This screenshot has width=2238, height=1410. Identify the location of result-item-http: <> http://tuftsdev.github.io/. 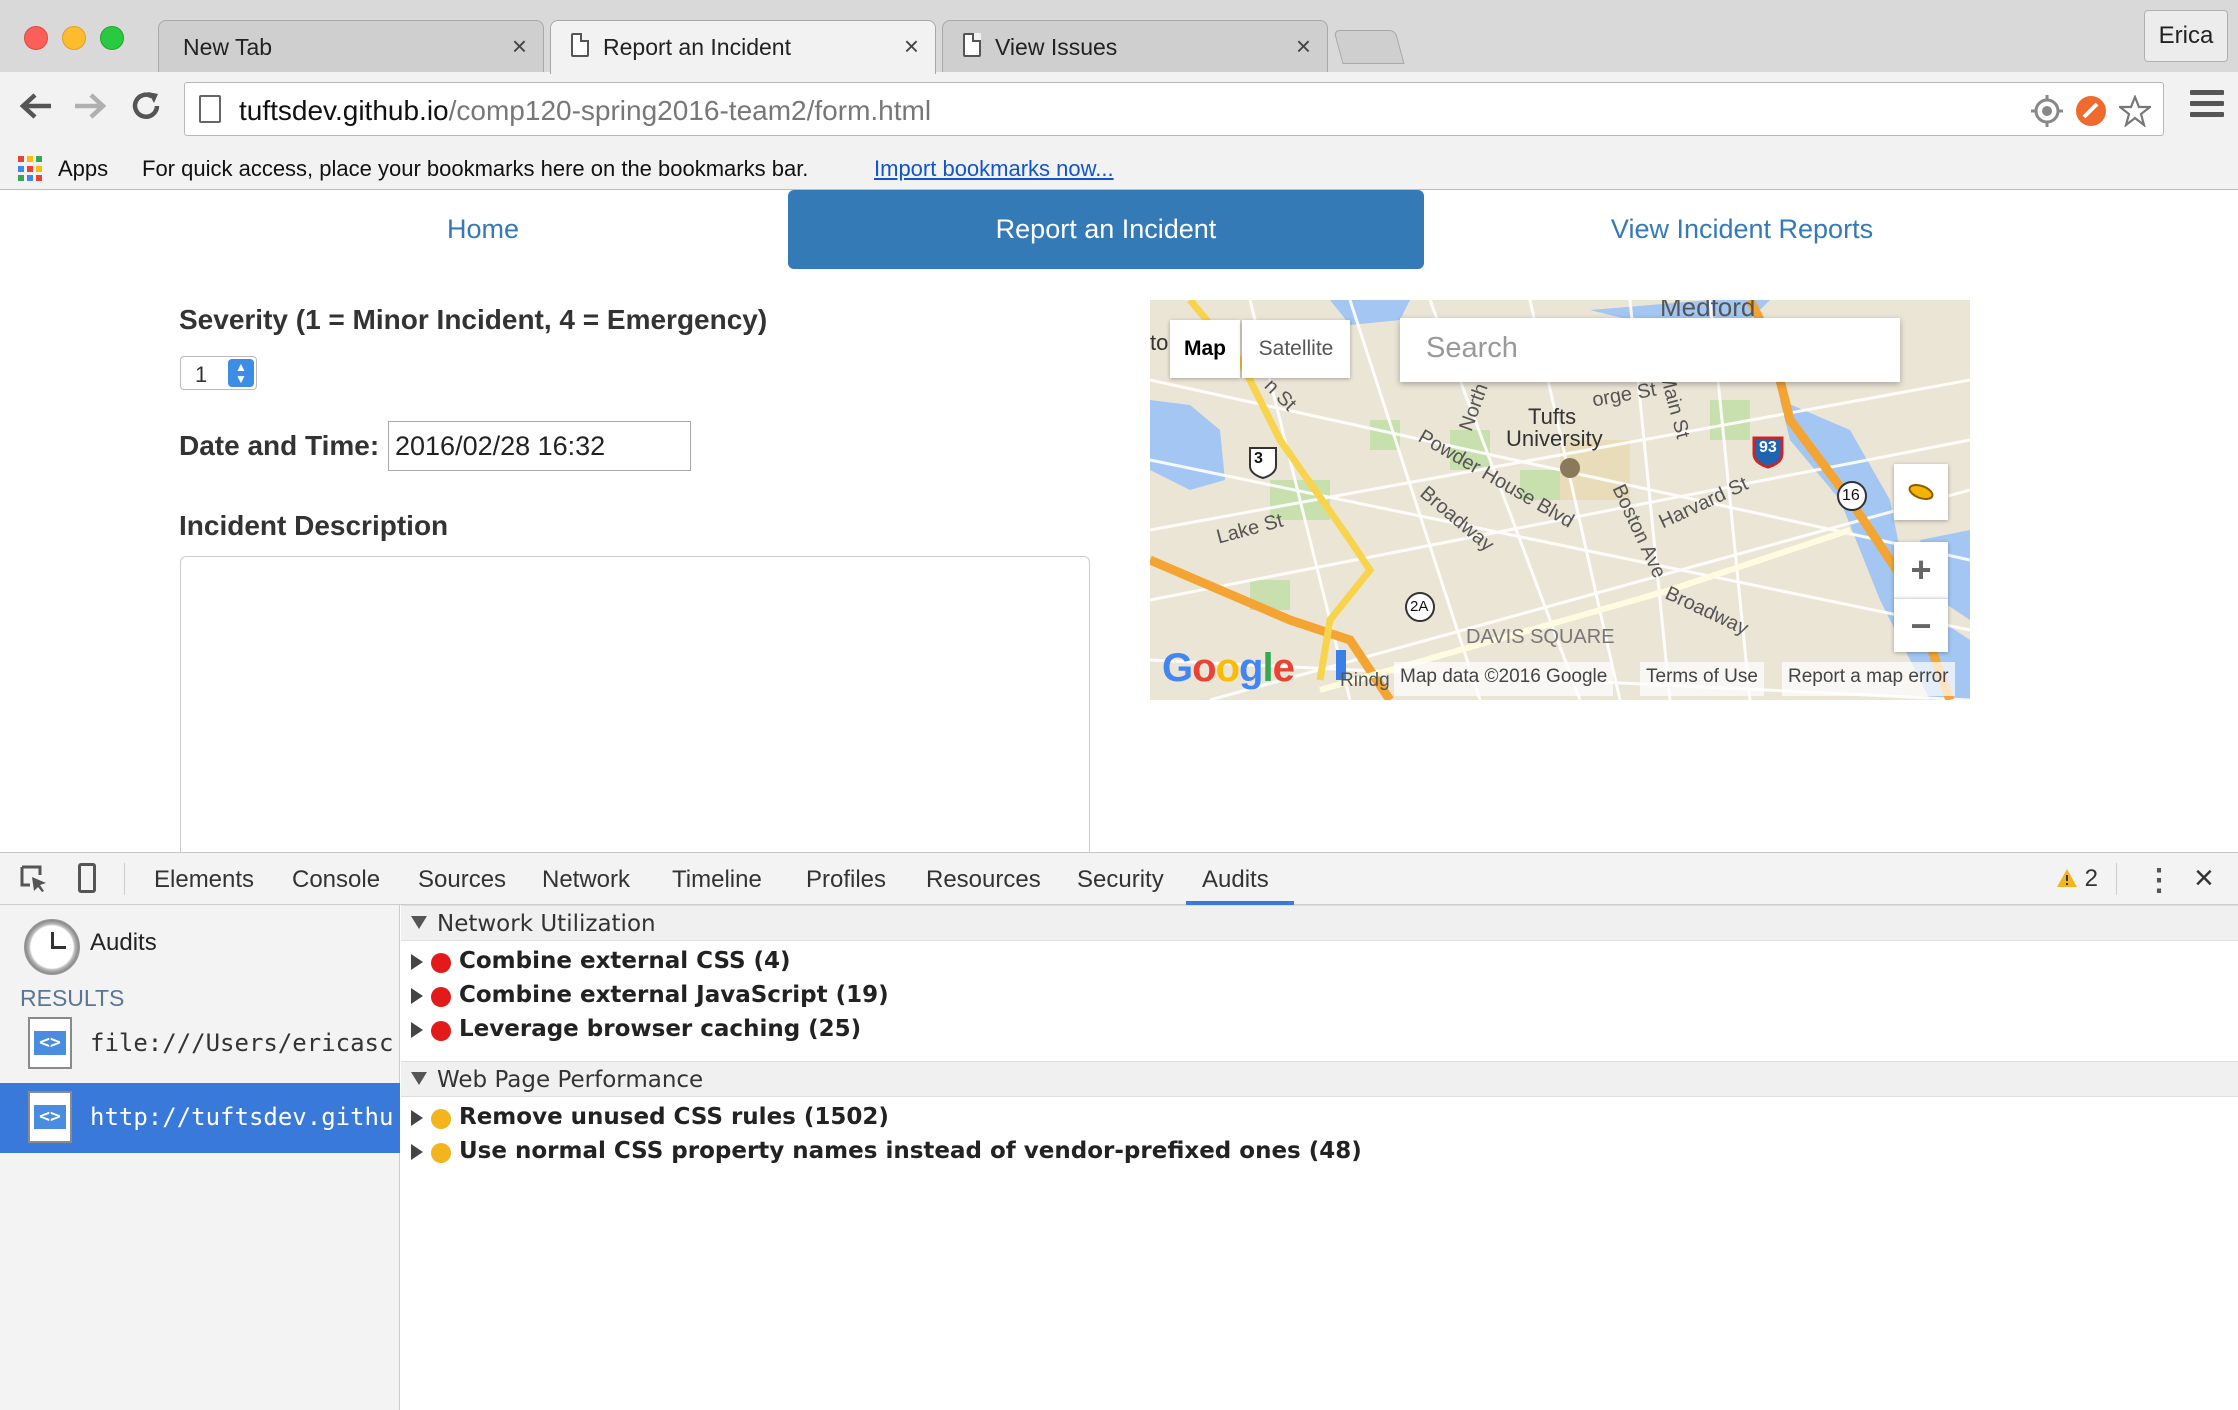
(200, 1118).